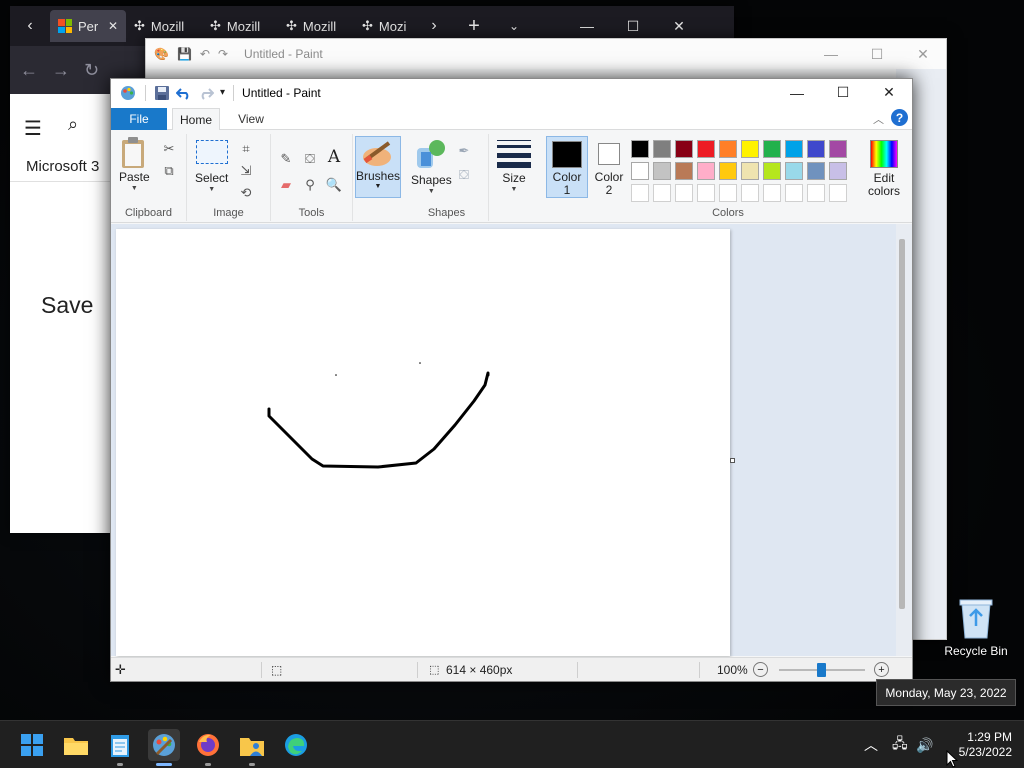 This screenshot has width=1024, height=768. What do you see at coordinates (431, 191) in the screenshot?
I see `chevron-down-icon: ▼` at bounding box center [431, 191].